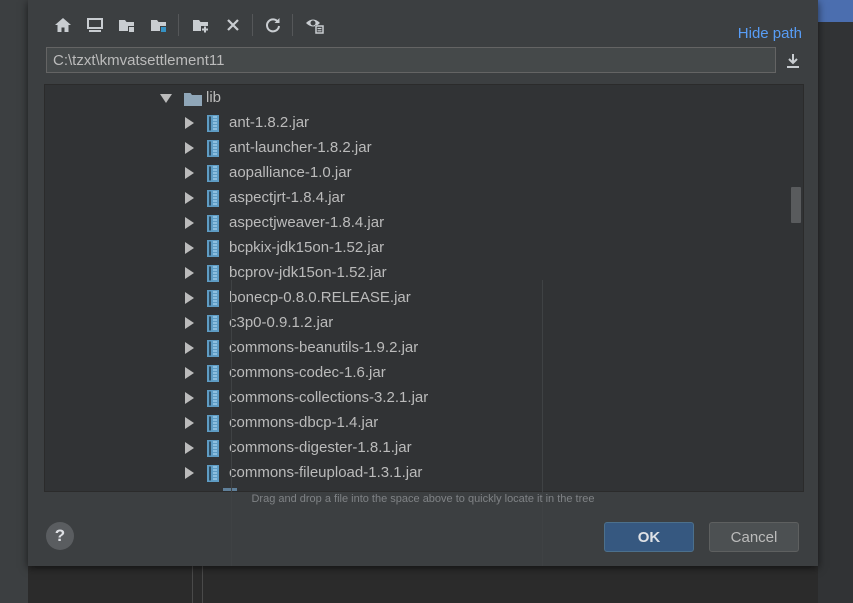  What do you see at coordinates (273, 25) in the screenshot?
I see `refresh-icon` at bounding box center [273, 25].